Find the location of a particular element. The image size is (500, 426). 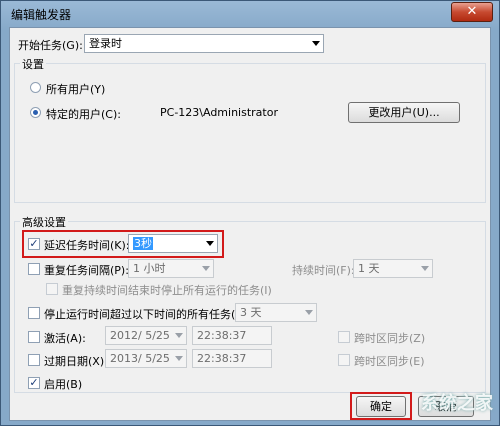

expire-time-field: 22:38:37 is located at coordinates (232, 358).